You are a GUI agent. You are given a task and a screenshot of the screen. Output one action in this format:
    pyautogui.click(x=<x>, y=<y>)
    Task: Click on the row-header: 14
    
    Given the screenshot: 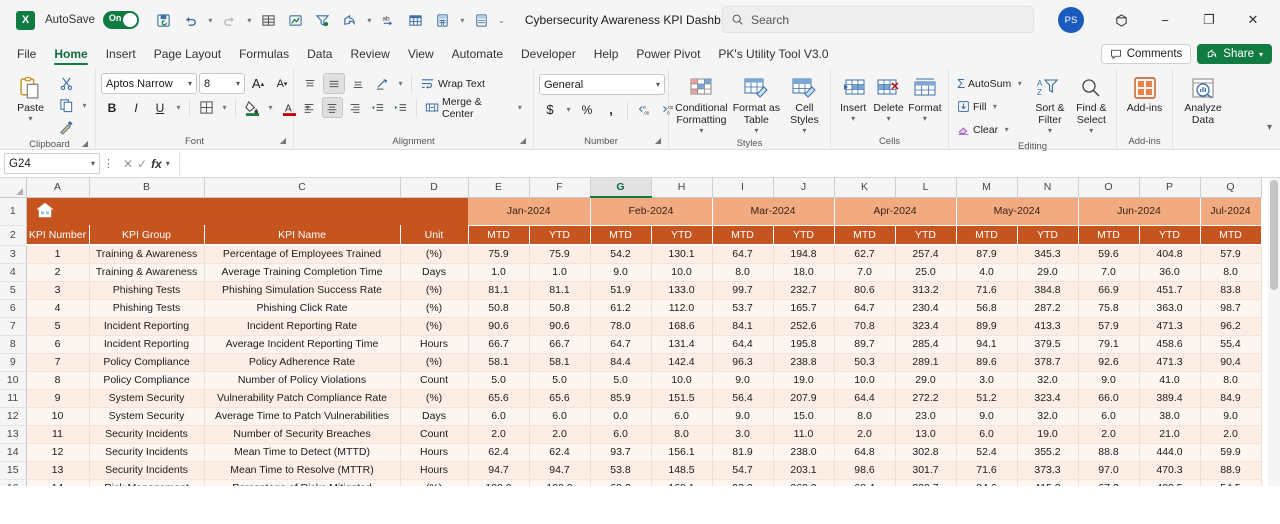 What is the action you would take?
    pyautogui.click(x=13, y=452)
    